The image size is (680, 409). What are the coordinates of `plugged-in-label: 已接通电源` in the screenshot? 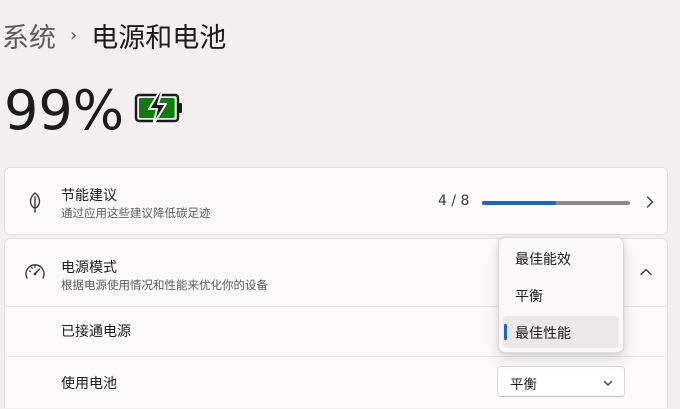 It's located at (96, 332).